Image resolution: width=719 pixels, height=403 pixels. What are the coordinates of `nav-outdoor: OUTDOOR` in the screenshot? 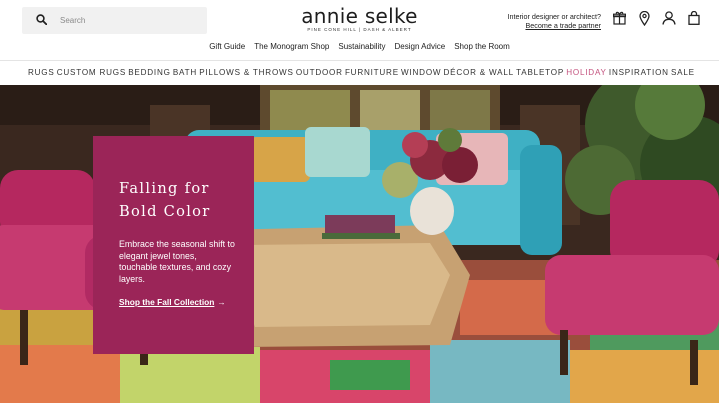 It's located at (319, 72).